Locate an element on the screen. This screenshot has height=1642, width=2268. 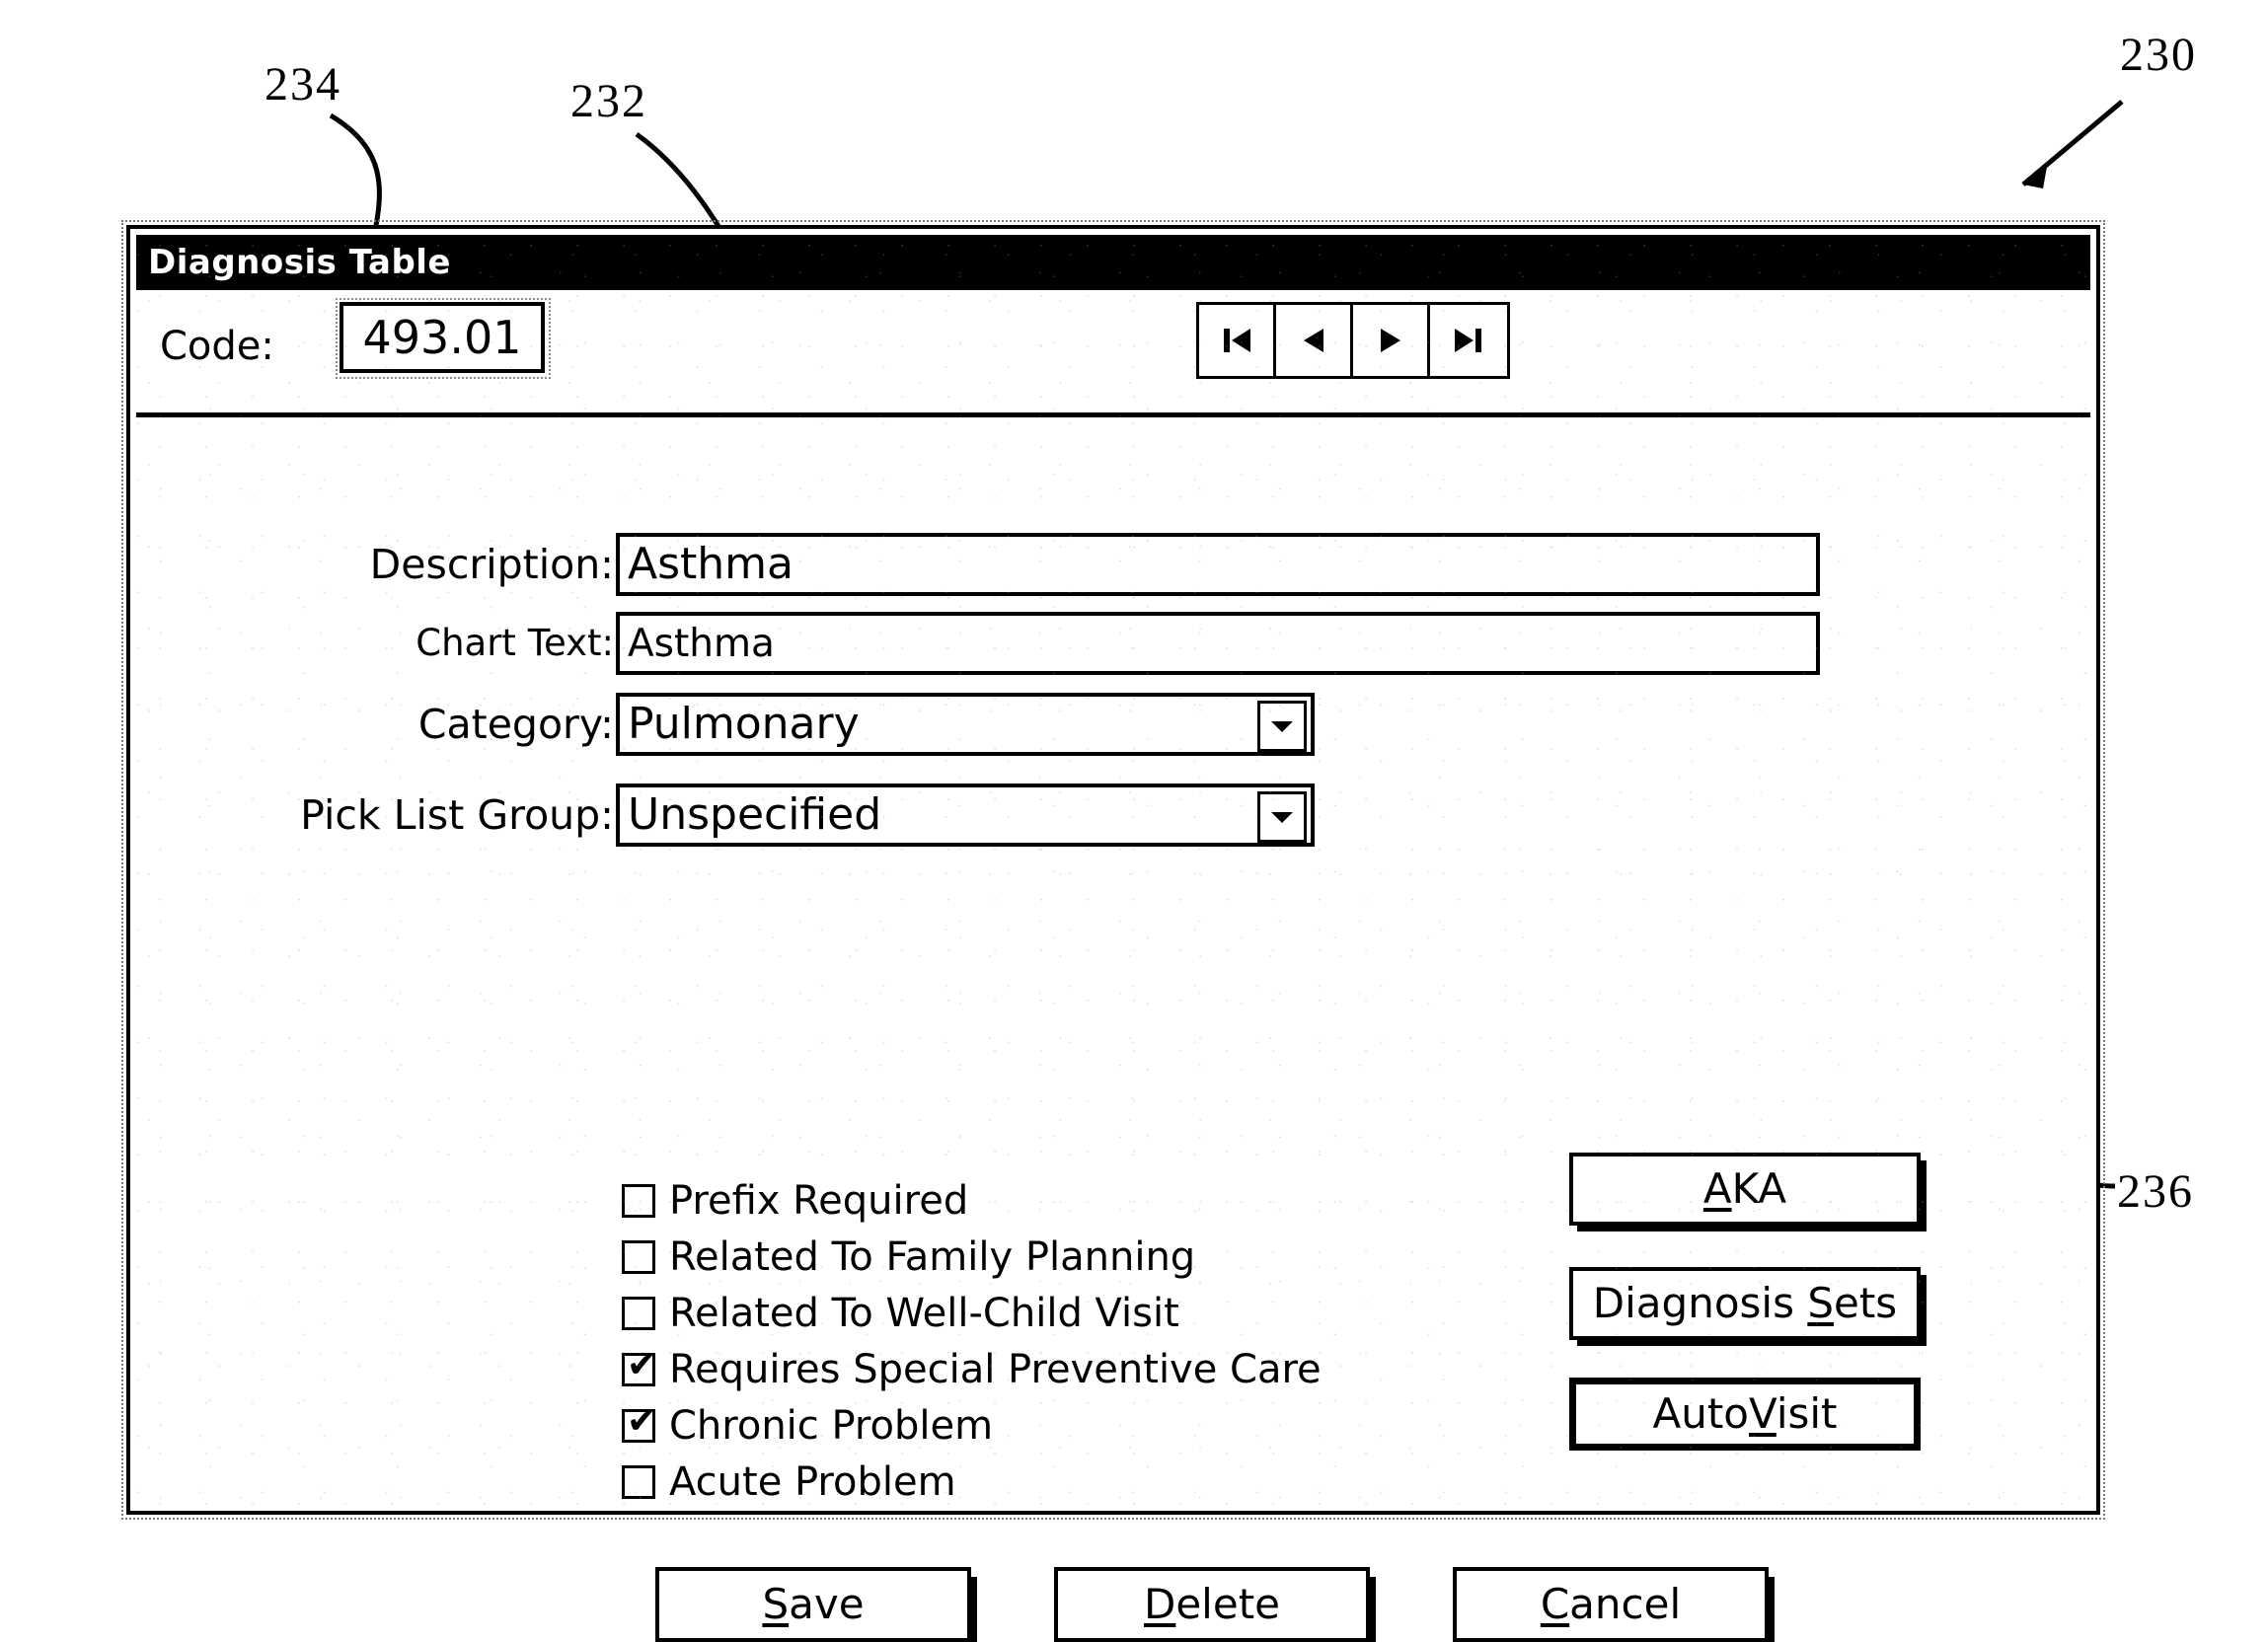
code-label: Code: is located at coordinates (217, 346).